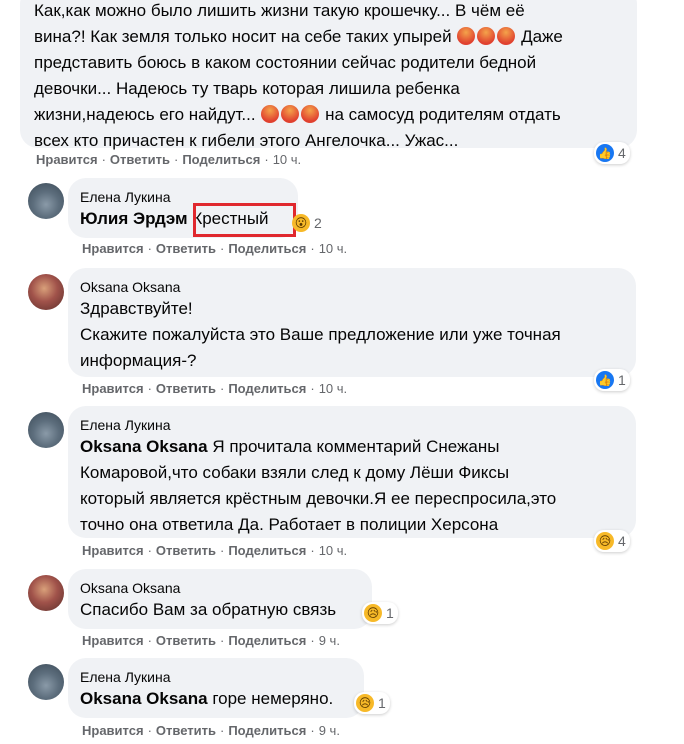 The image size is (684, 744). What do you see at coordinates (318, 223) in the screenshot?
I see `reaction-count: 2` at bounding box center [318, 223].